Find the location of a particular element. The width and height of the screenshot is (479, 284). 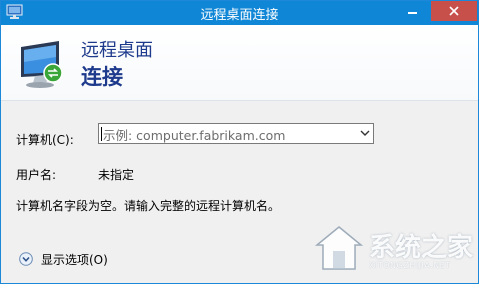

computer-label: 计算机(C): is located at coordinates (45, 140).